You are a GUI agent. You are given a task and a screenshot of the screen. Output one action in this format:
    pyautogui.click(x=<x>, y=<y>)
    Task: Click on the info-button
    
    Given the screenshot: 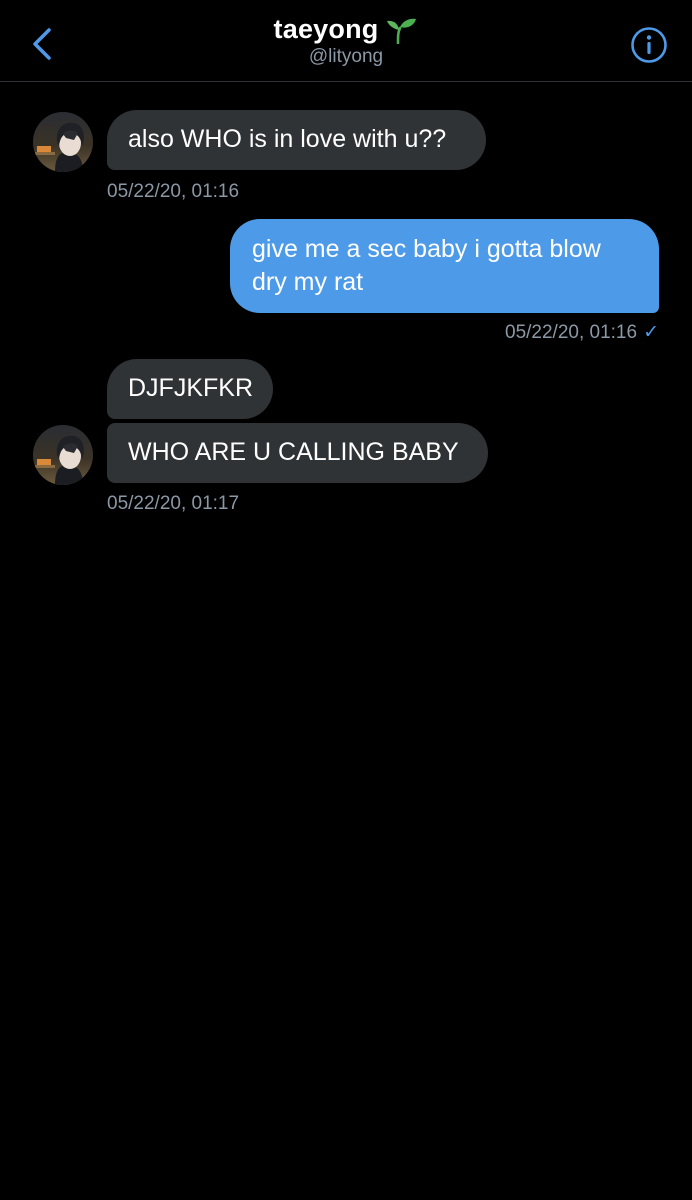 What is the action you would take?
    pyautogui.click(x=649, y=45)
    